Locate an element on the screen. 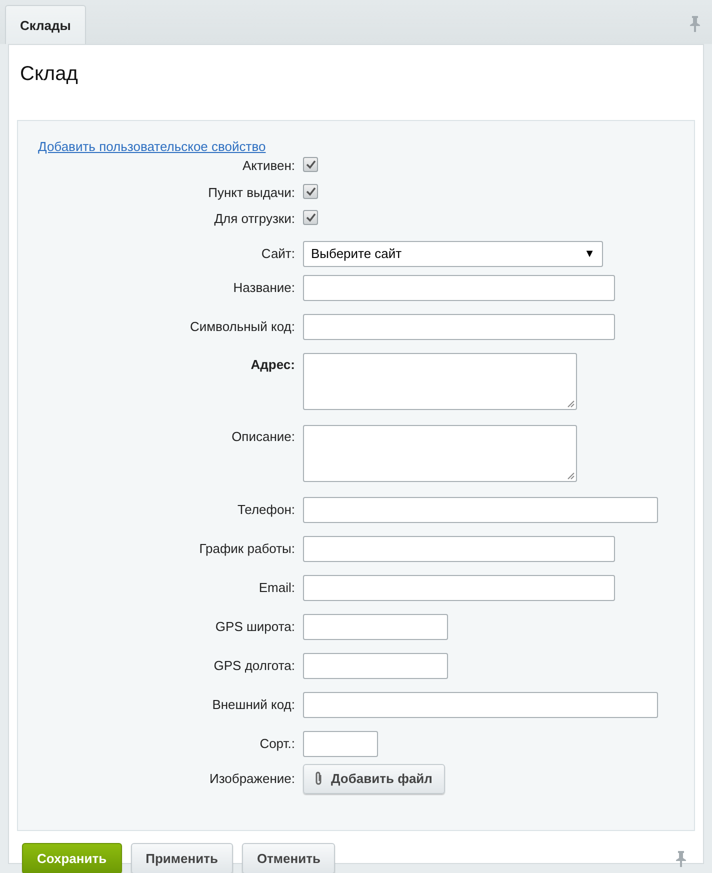 The height and width of the screenshot is (873, 712). field-label: Телефон: is located at coordinates (266, 509).